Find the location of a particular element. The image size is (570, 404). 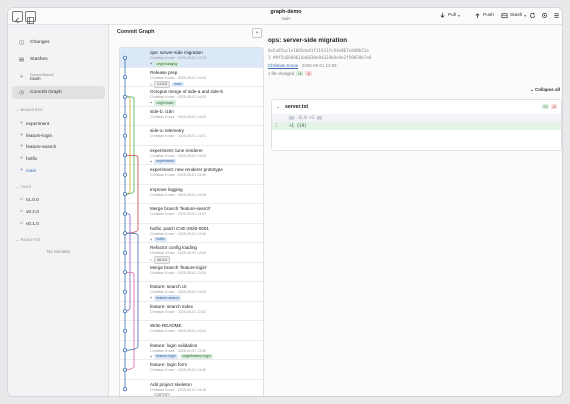

graph-options-button: ⑂ is located at coordinates (257, 33).